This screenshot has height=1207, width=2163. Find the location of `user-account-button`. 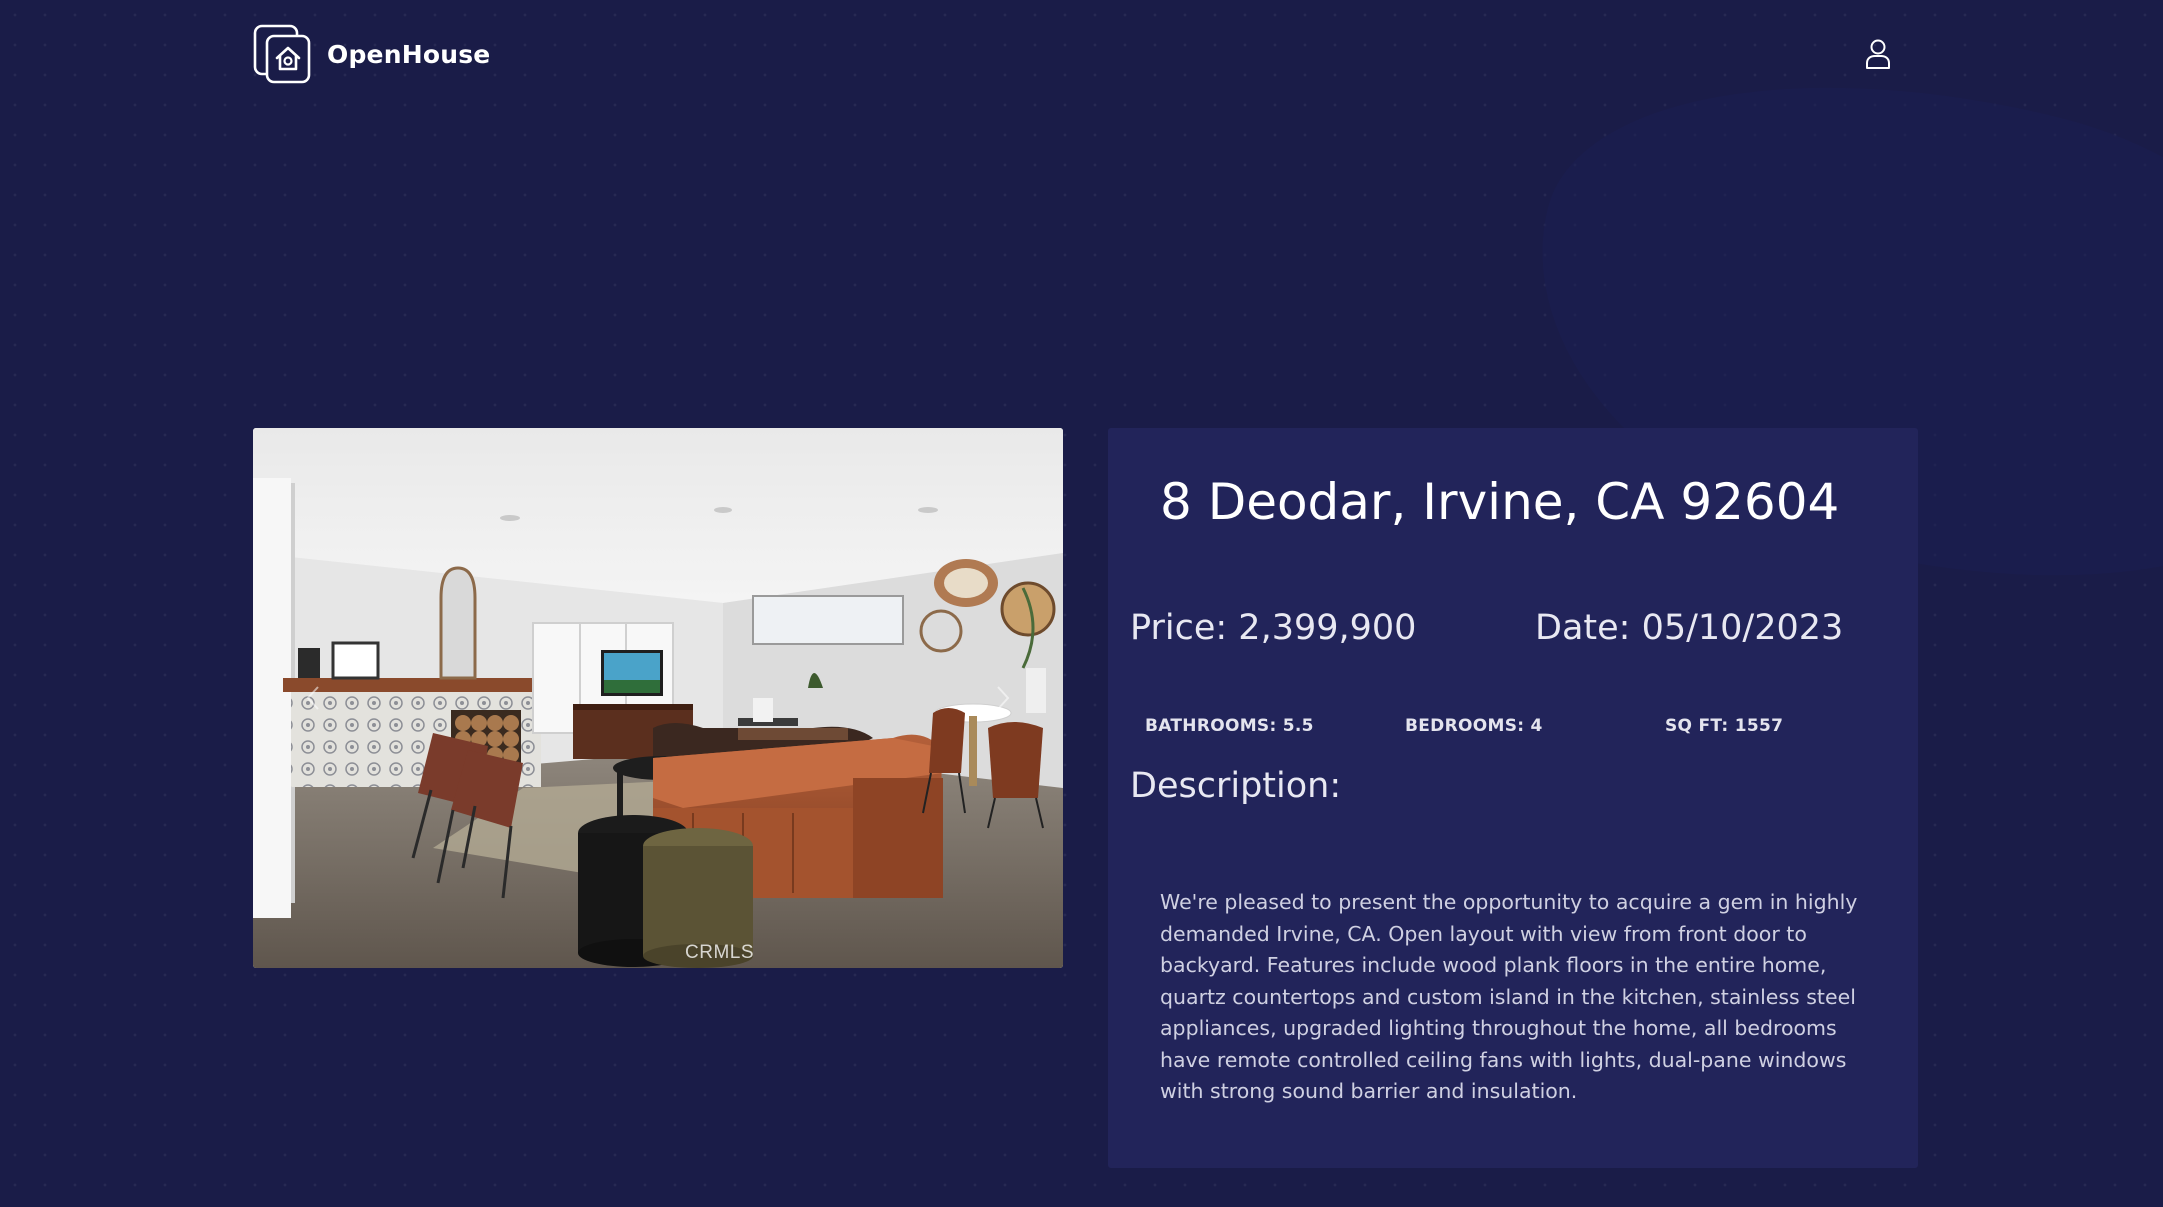

user-account-button is located at coordinates (1878, 54).